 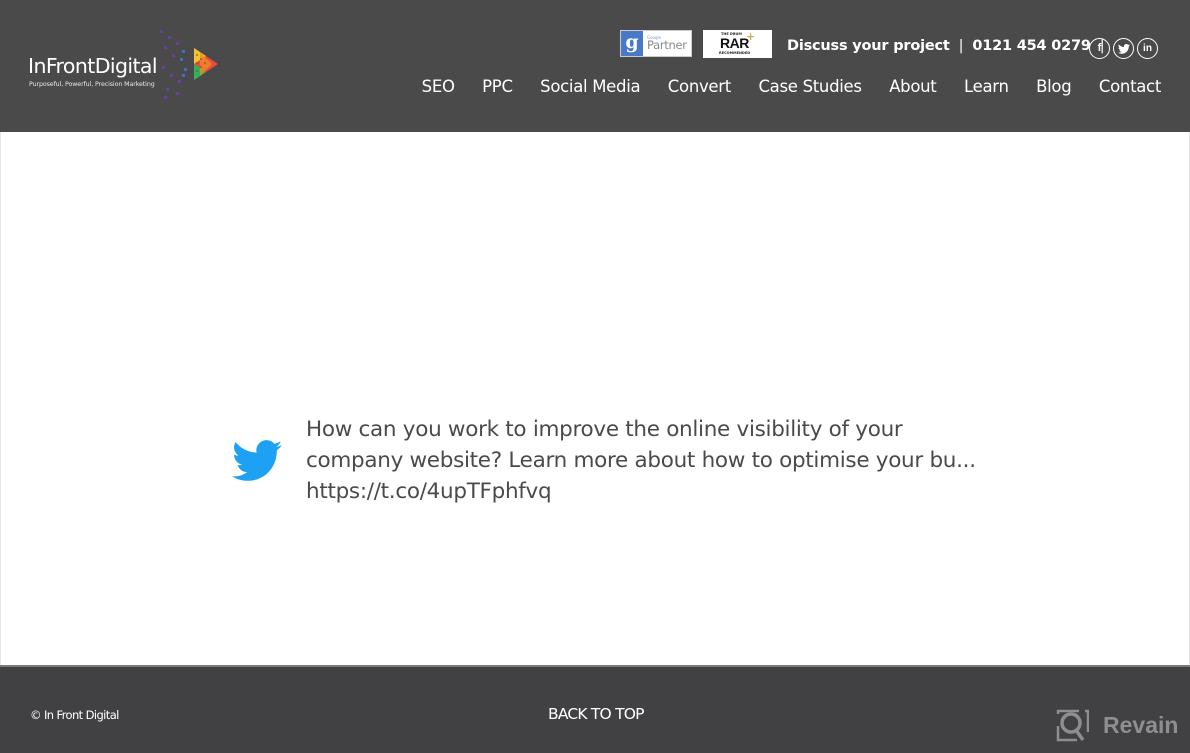 I want to click on google-badge-label: Partner, so click(x=667, y=44).